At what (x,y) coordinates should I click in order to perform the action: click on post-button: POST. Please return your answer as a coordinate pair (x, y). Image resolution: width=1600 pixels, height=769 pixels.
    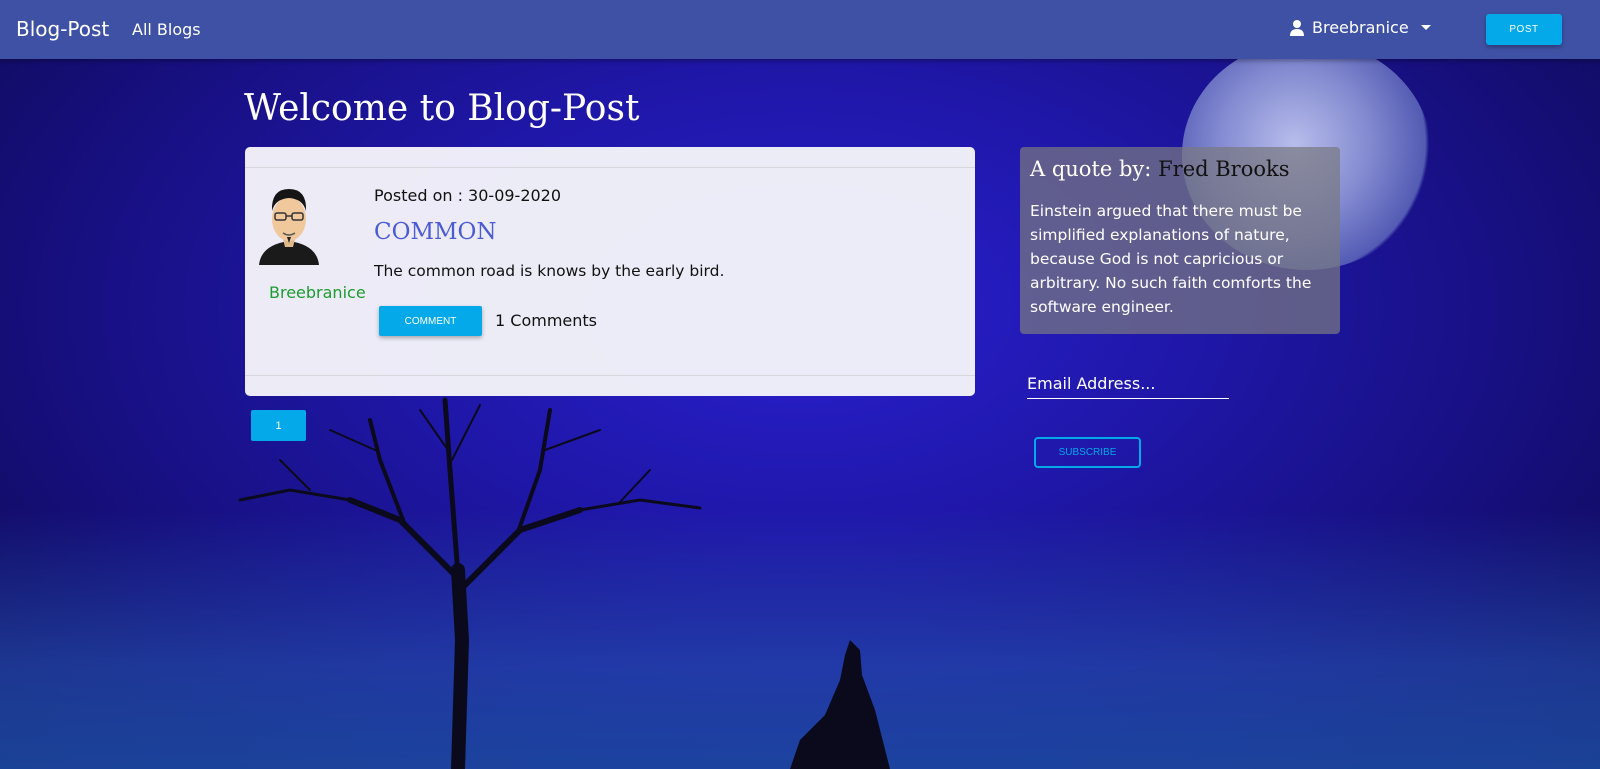
    Looking at the image, I should click on (1524, 29).